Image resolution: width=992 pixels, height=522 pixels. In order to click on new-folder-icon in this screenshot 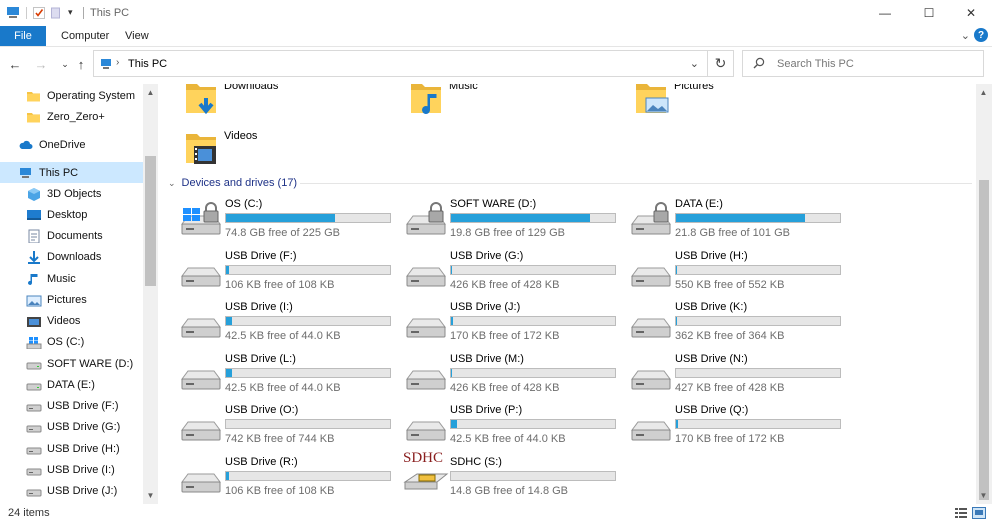, I will do `click(56, 13)`.